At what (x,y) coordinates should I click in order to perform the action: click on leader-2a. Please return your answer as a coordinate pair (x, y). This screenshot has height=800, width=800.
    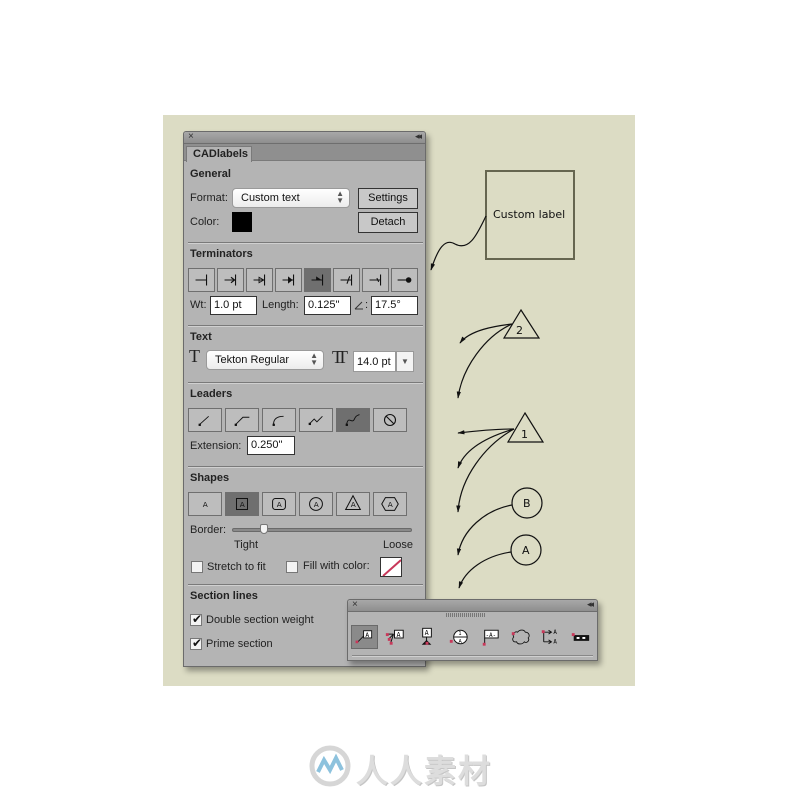
    Looking at the image, I should click on (486, 333).